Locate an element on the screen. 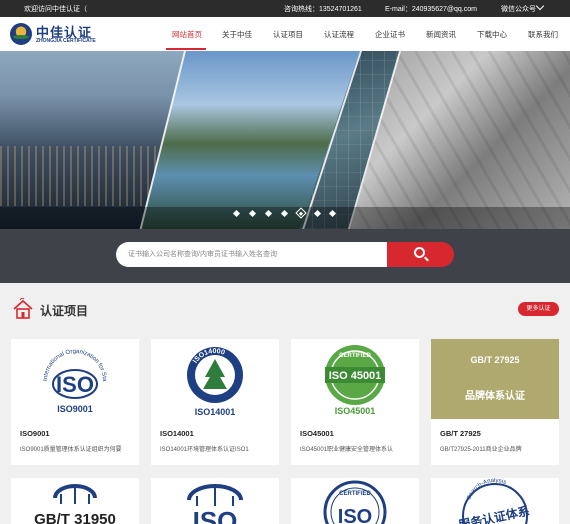 The image size is (570, 524). nav-item-certificates: 企业证书 is located at coordinates (390, 34).